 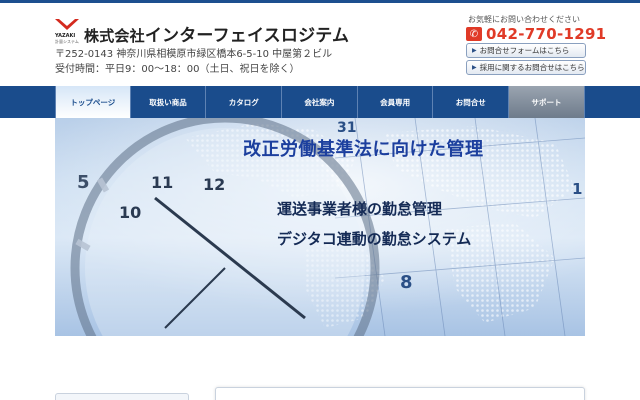 What do you see at coordinates (474, 34) in the screenshot?
I see `phone-icon: ✆` at bounding box center [474, 34].